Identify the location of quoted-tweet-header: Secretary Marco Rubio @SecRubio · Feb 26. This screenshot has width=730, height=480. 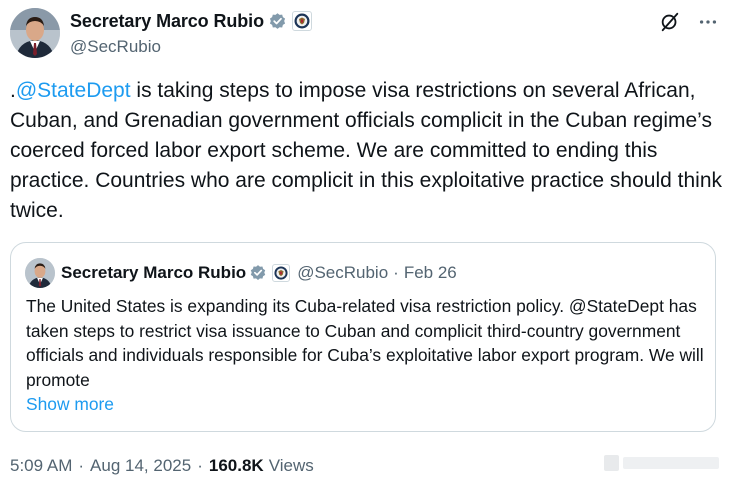
(241, 273).